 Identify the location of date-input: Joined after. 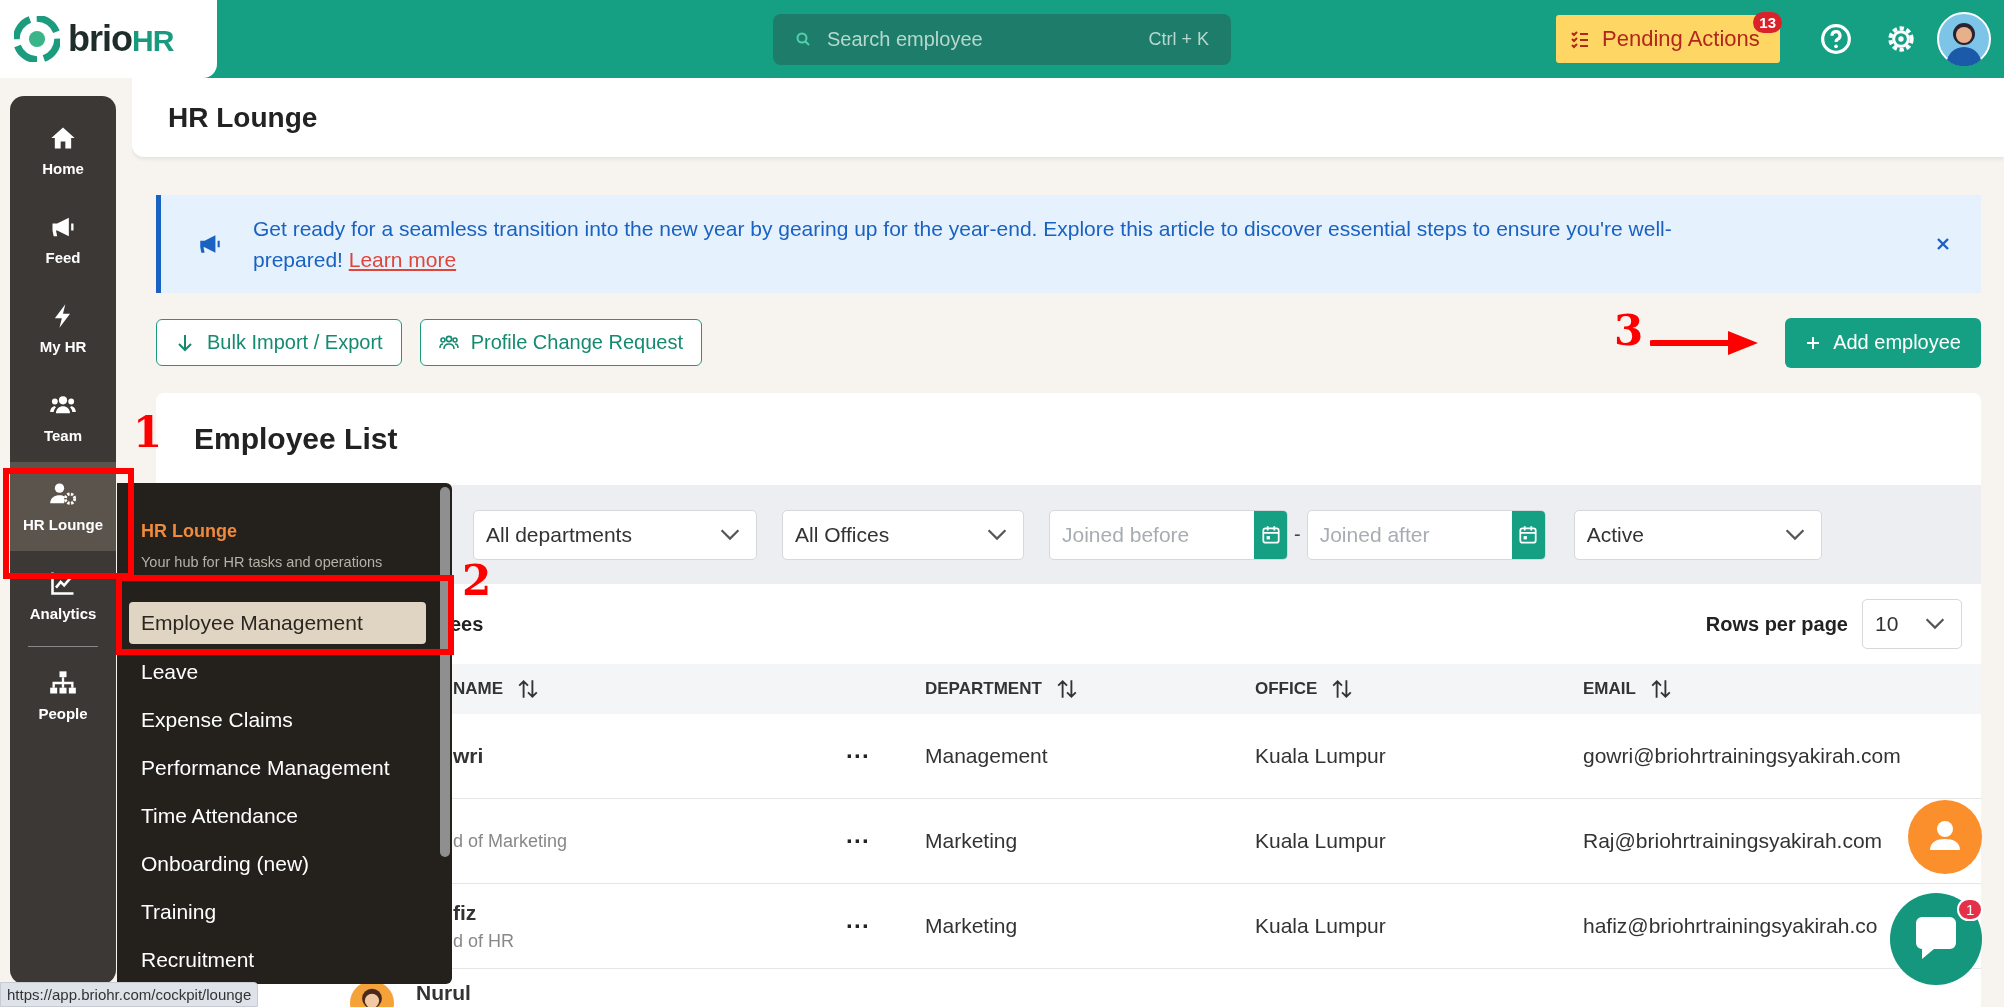
(1409, 534).